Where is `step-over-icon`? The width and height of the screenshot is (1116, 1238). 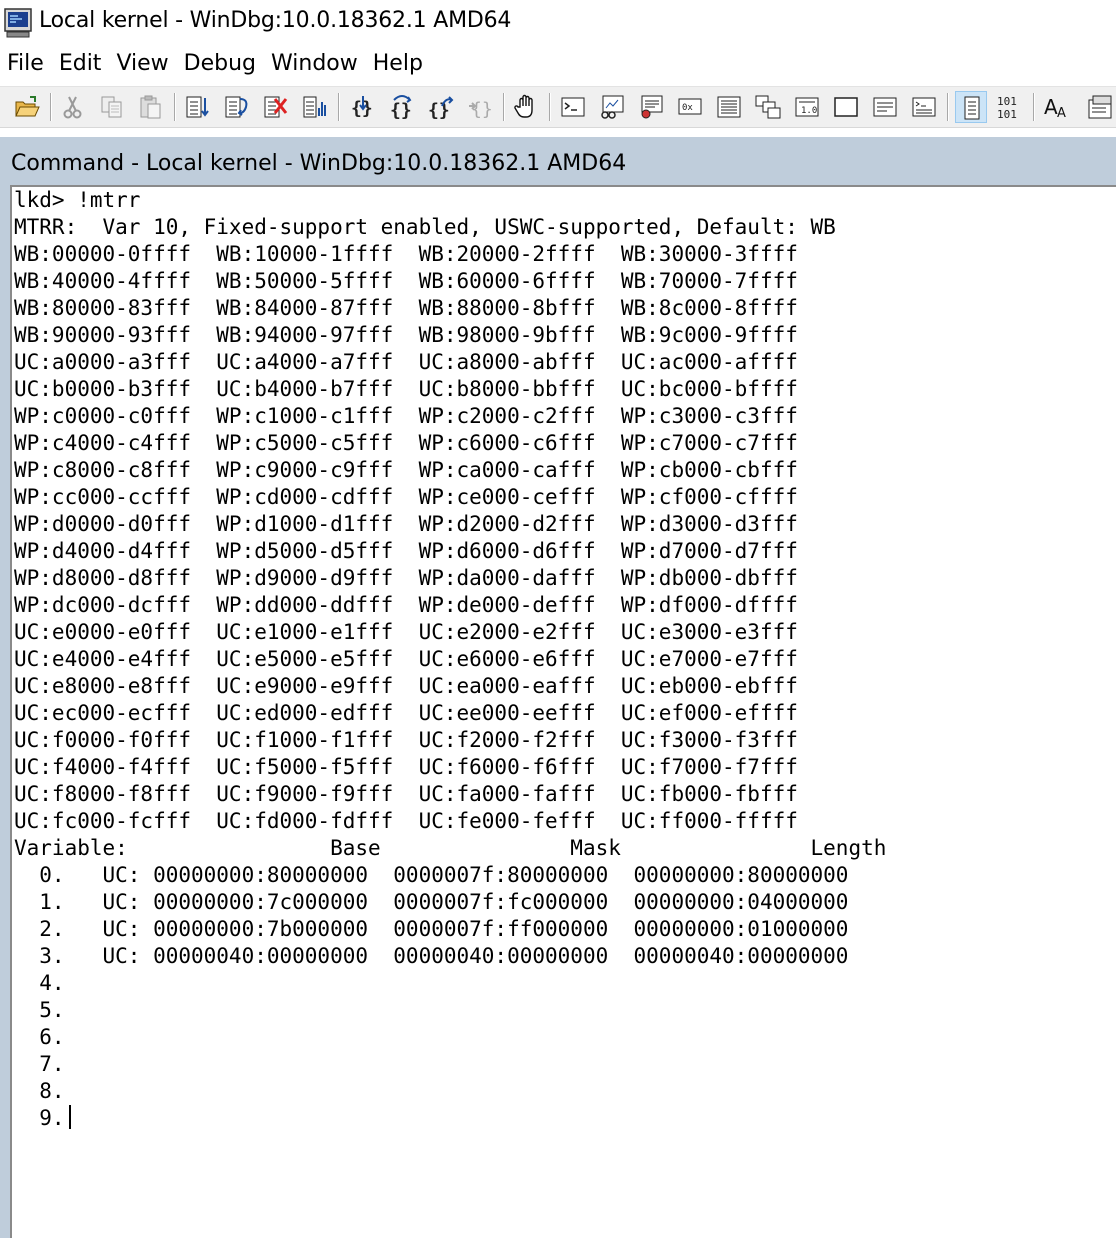 step-over-icon is located at coordinates (237, 107).